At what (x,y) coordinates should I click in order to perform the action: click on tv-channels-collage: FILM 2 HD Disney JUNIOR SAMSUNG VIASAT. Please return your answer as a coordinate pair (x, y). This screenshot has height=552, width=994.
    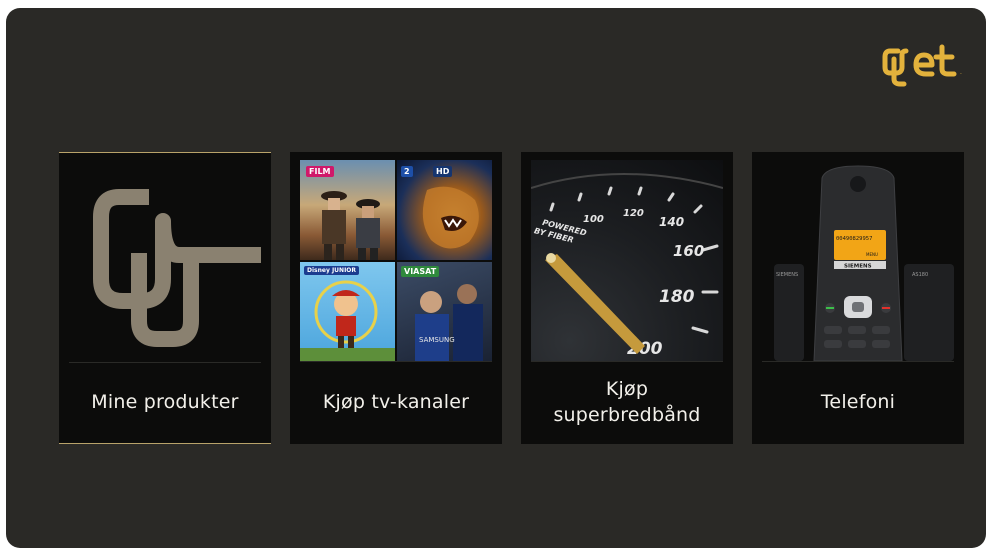
    Looking at the image, I should click on (396, 260).